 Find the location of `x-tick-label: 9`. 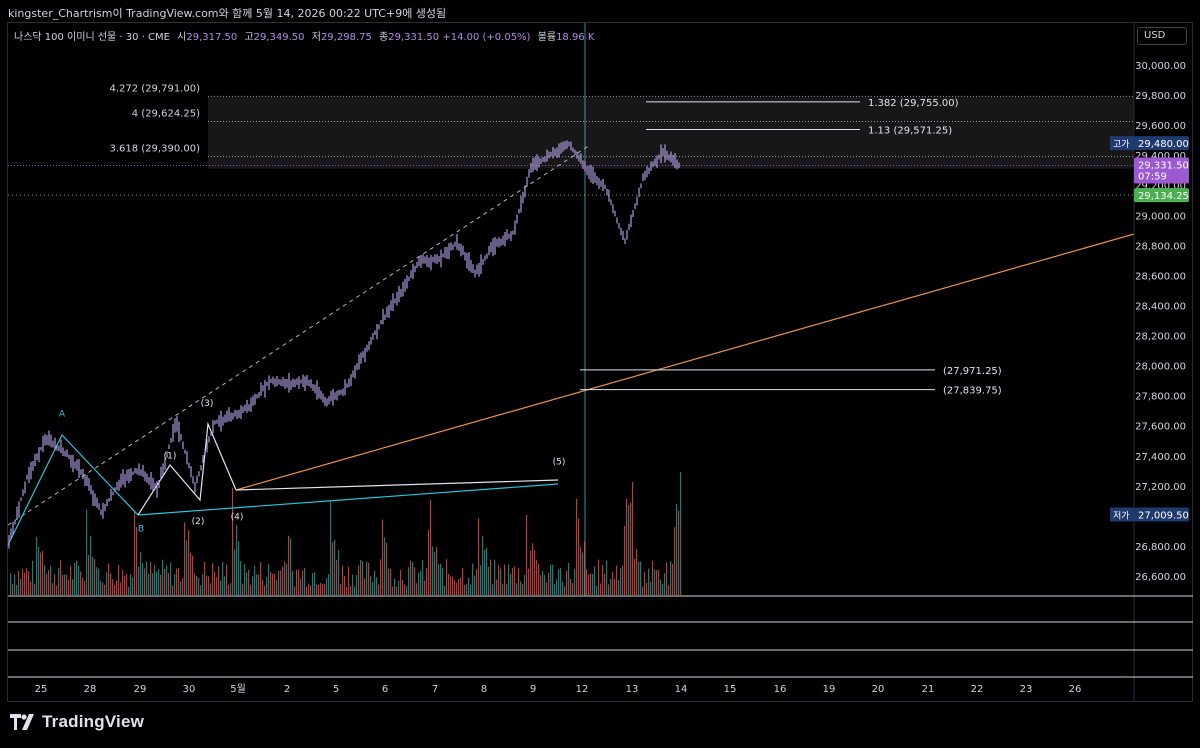

x-tick-label: 9 is located at coordinates (533, 689).